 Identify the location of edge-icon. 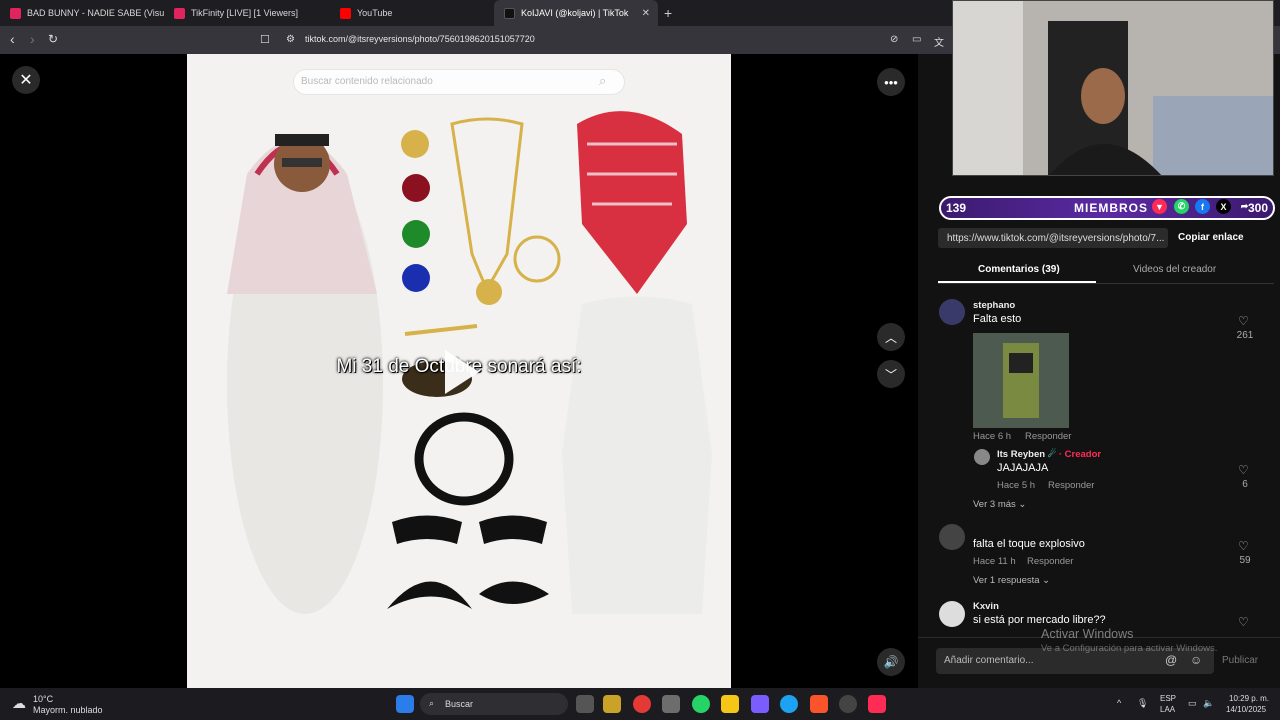
(789, 704).